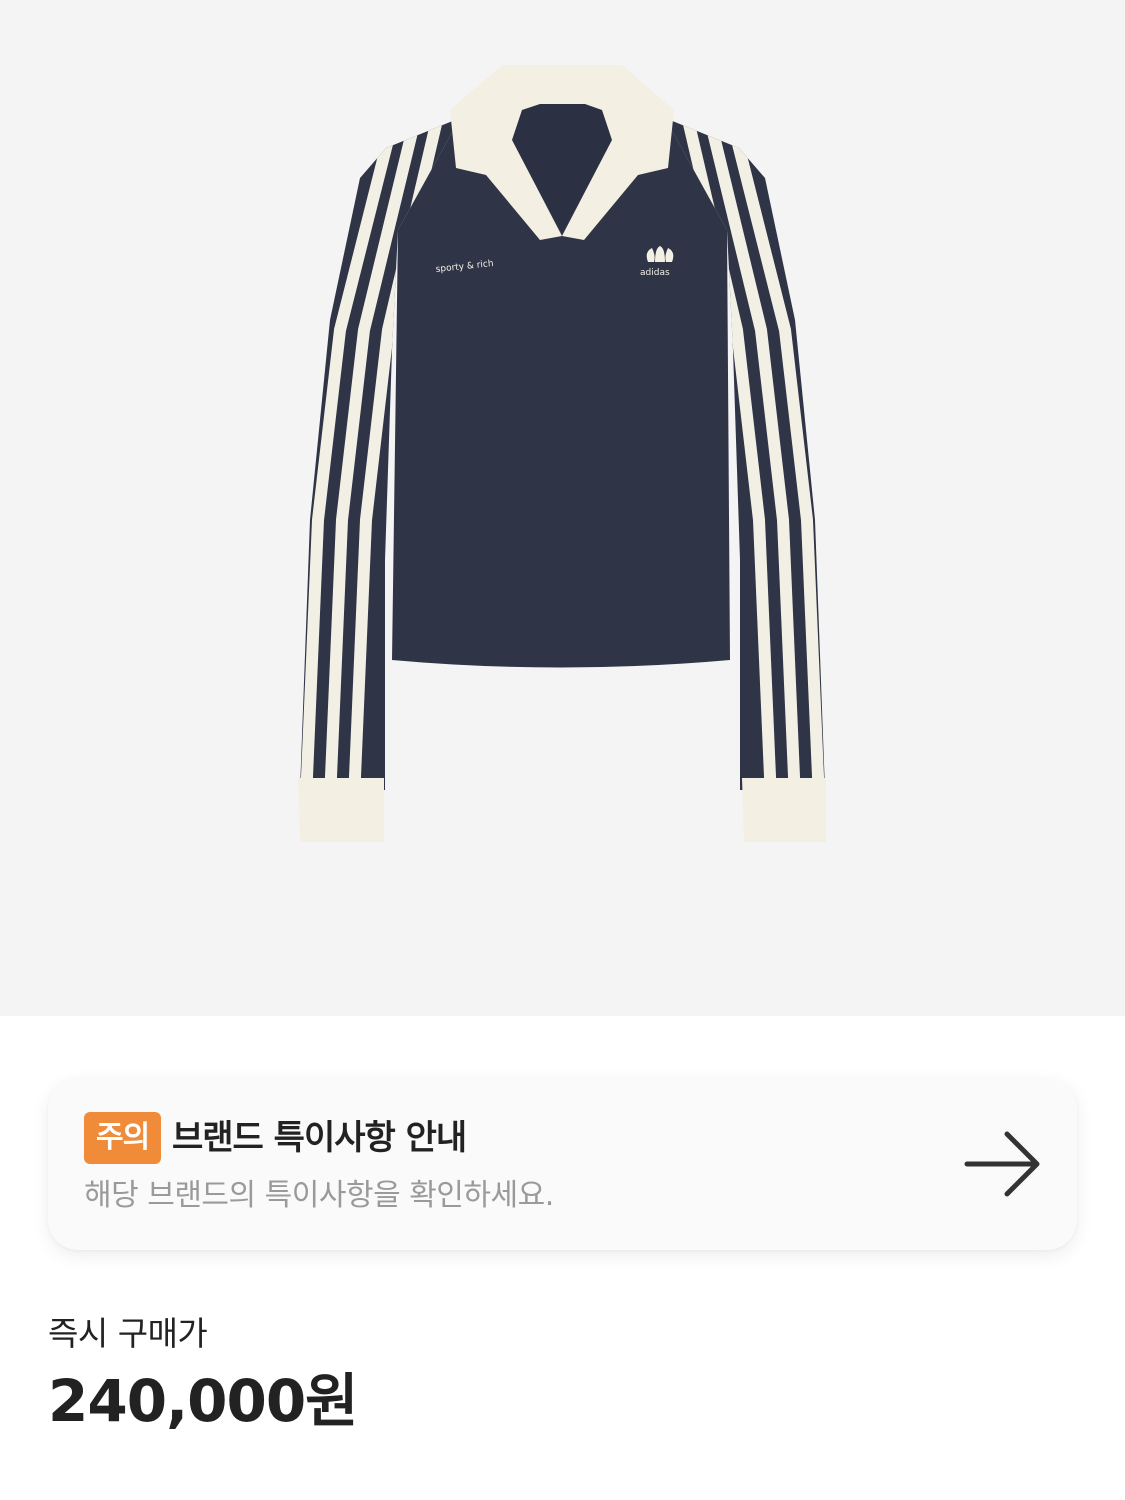 The height and width of the screenshot is (1500, 1125). Describe the element at coordinates (562, 1164) in the screenshot. I see `brand-notice-card: 주의 브랜드 특이사항 안내 해당 브랜드의 특이사항을 확인하세요.` at that location.